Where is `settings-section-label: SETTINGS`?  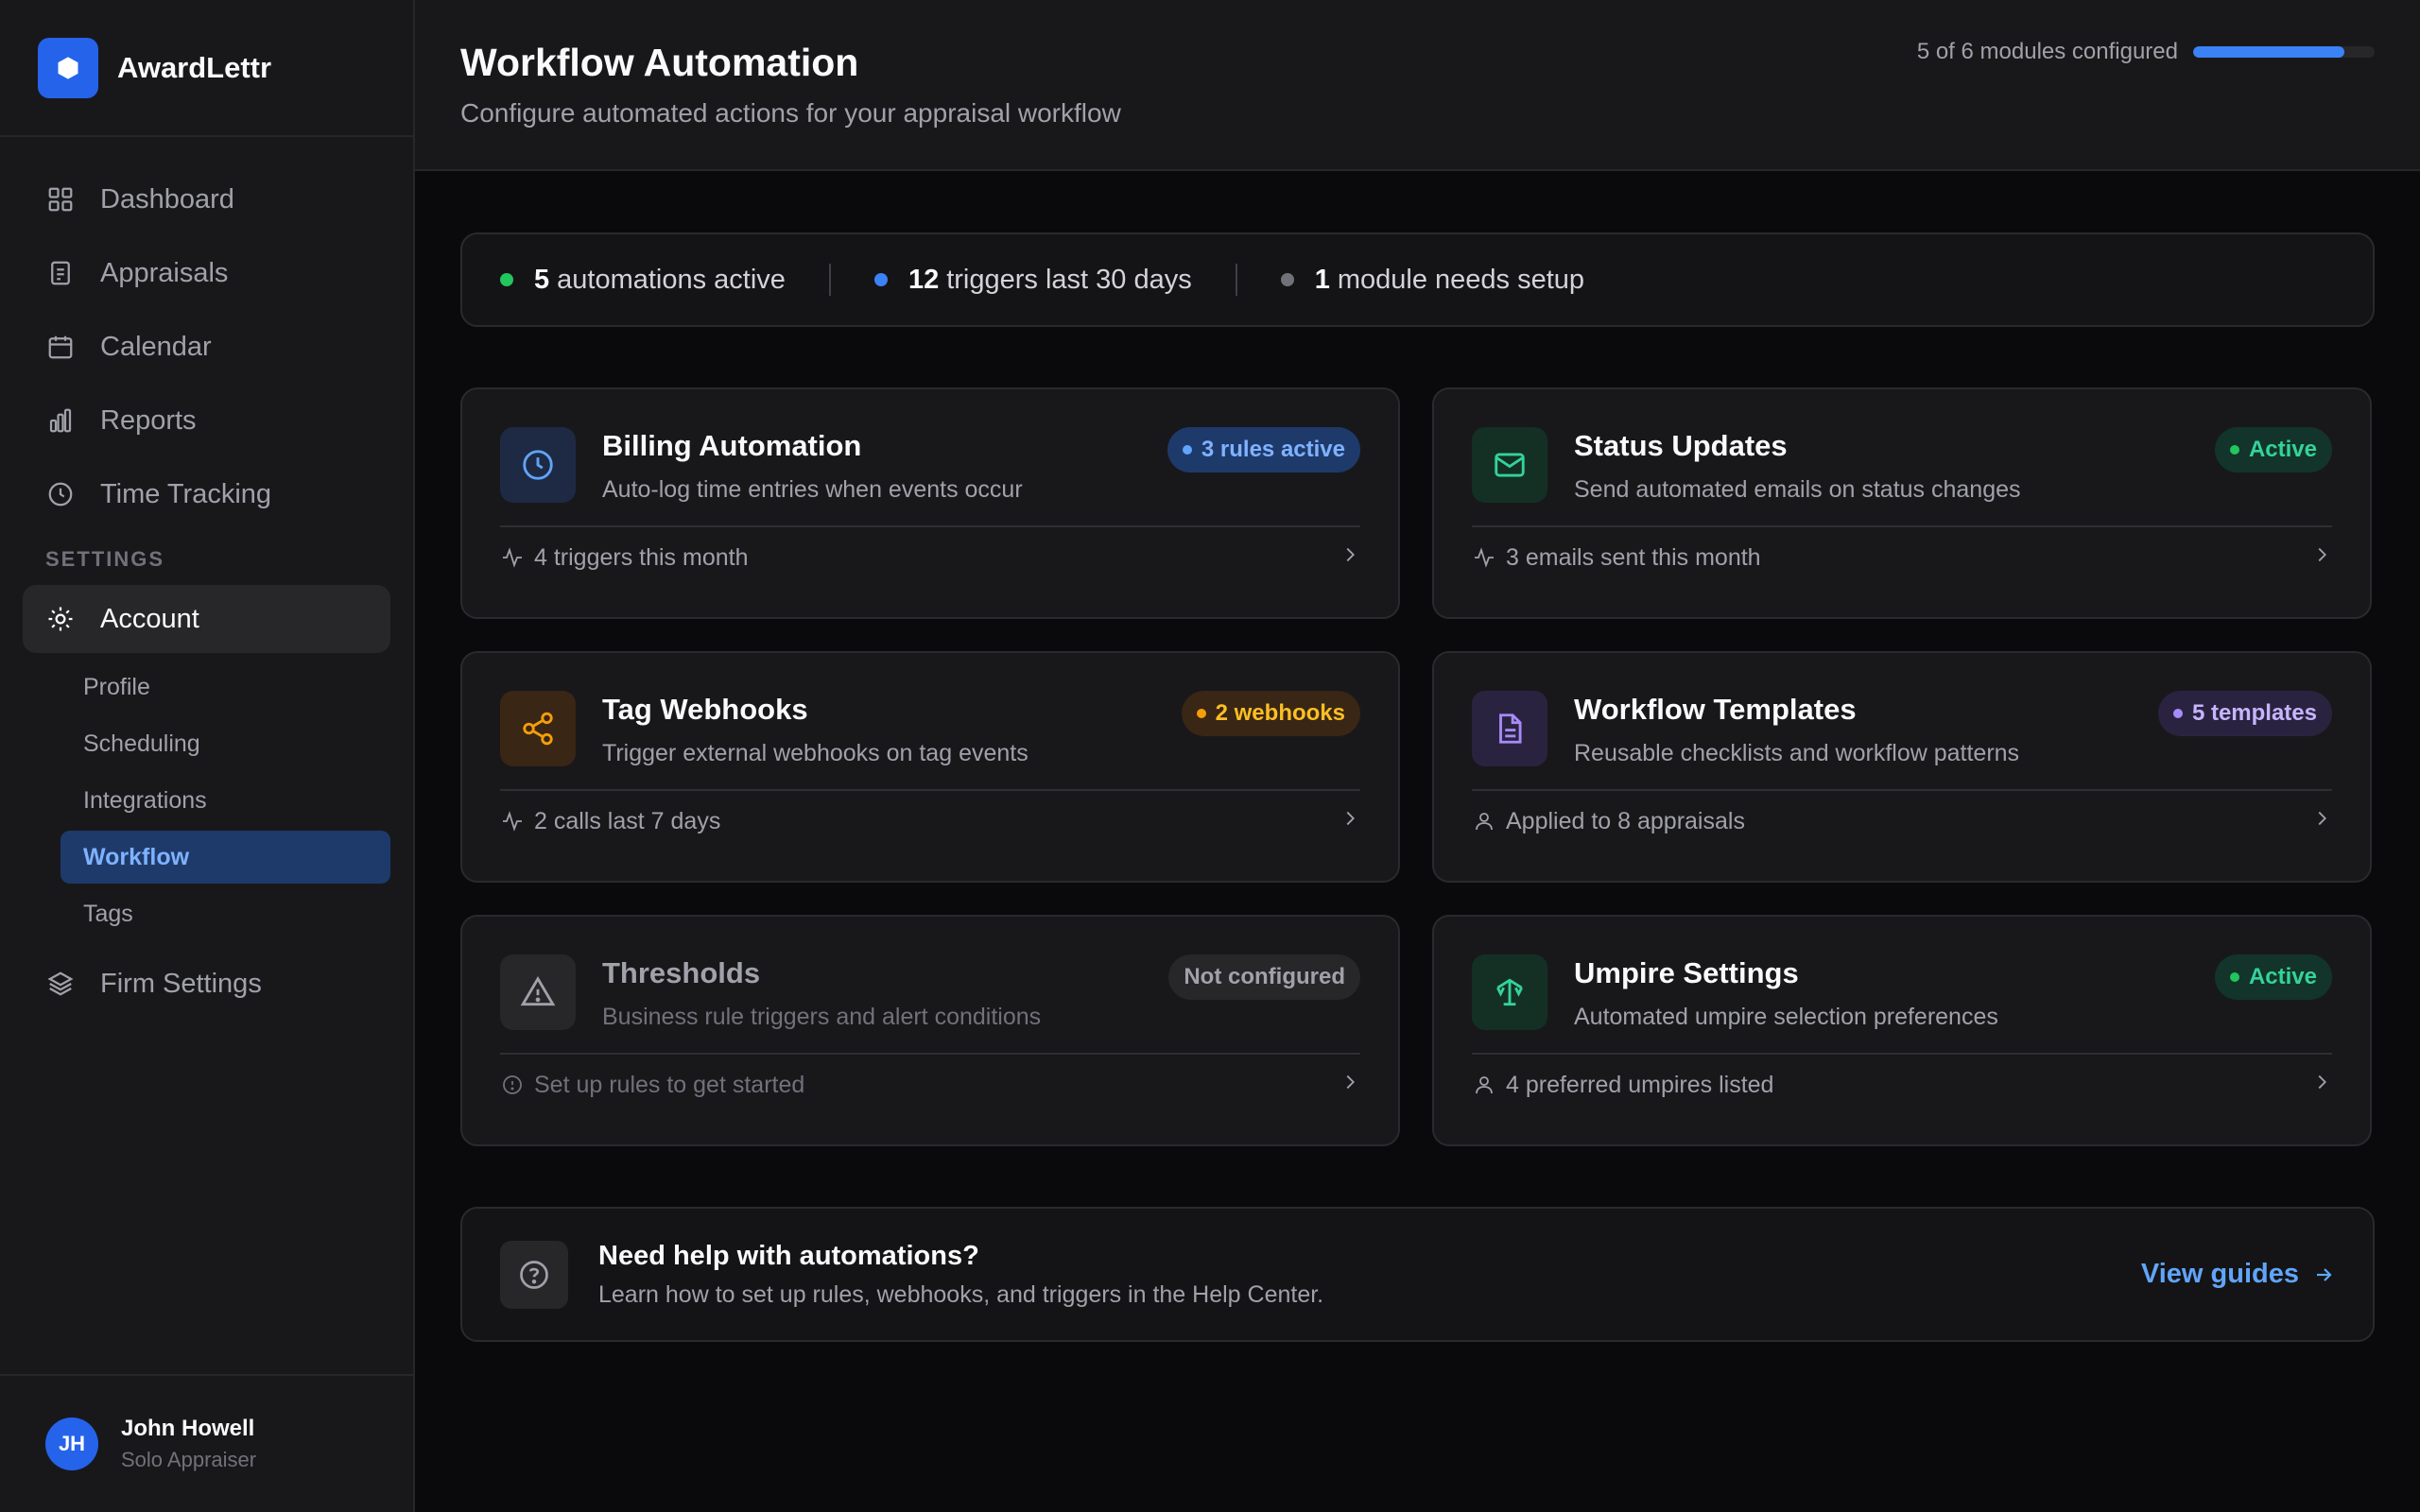
settings-section-label: SETTINGS is located at coordinates (105, 559).